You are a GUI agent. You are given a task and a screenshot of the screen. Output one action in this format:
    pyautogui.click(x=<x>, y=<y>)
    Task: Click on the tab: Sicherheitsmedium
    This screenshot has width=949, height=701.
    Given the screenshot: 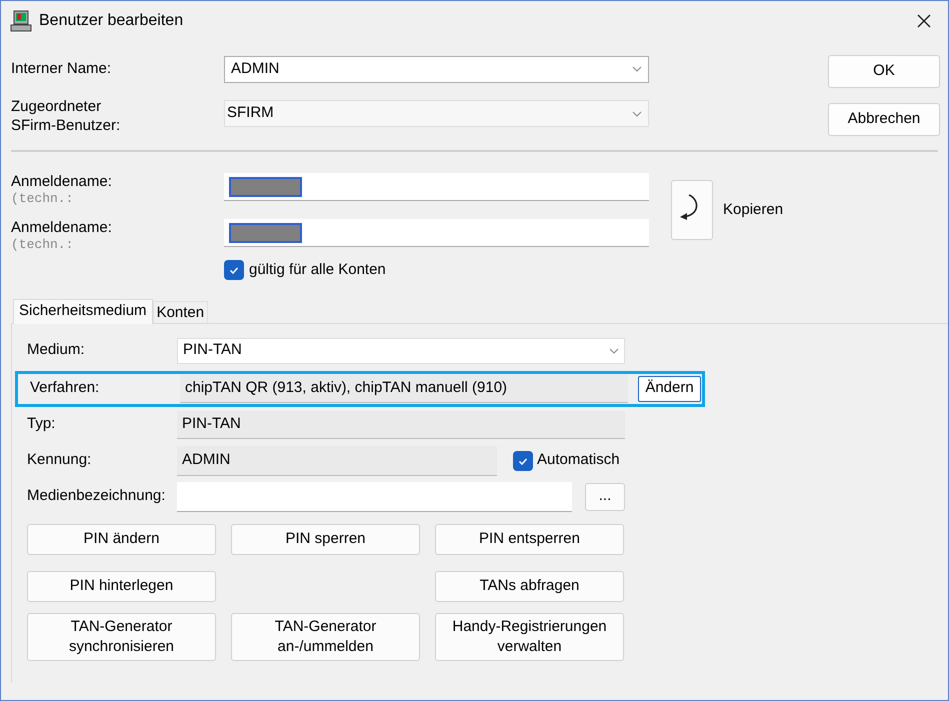 What is the action you would take?
    pyautogui.click(x=83, y=311)
    